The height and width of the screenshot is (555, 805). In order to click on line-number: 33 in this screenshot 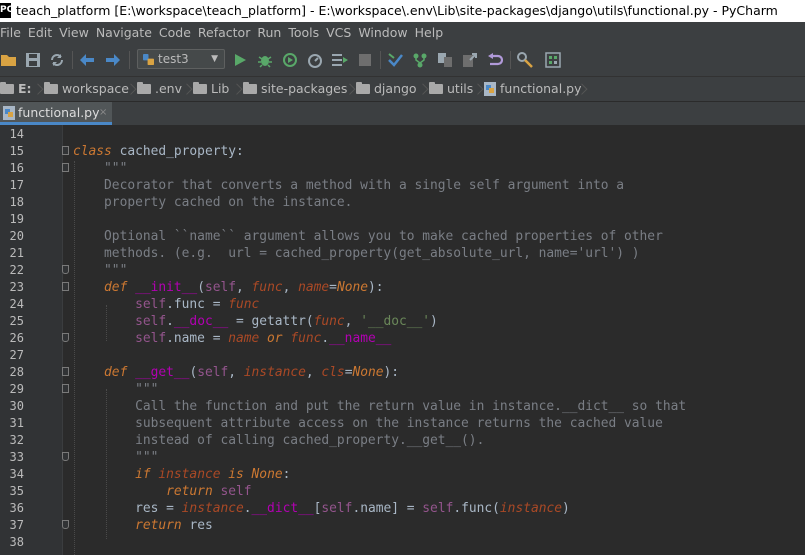, I will do `click(16, 457)`.